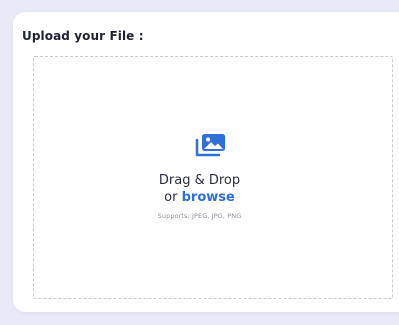 This screenshot has width=399, height=325. Describe the element at coordinates (210, 145) in the screenshot. I see `image-gallery-icon` at that location.